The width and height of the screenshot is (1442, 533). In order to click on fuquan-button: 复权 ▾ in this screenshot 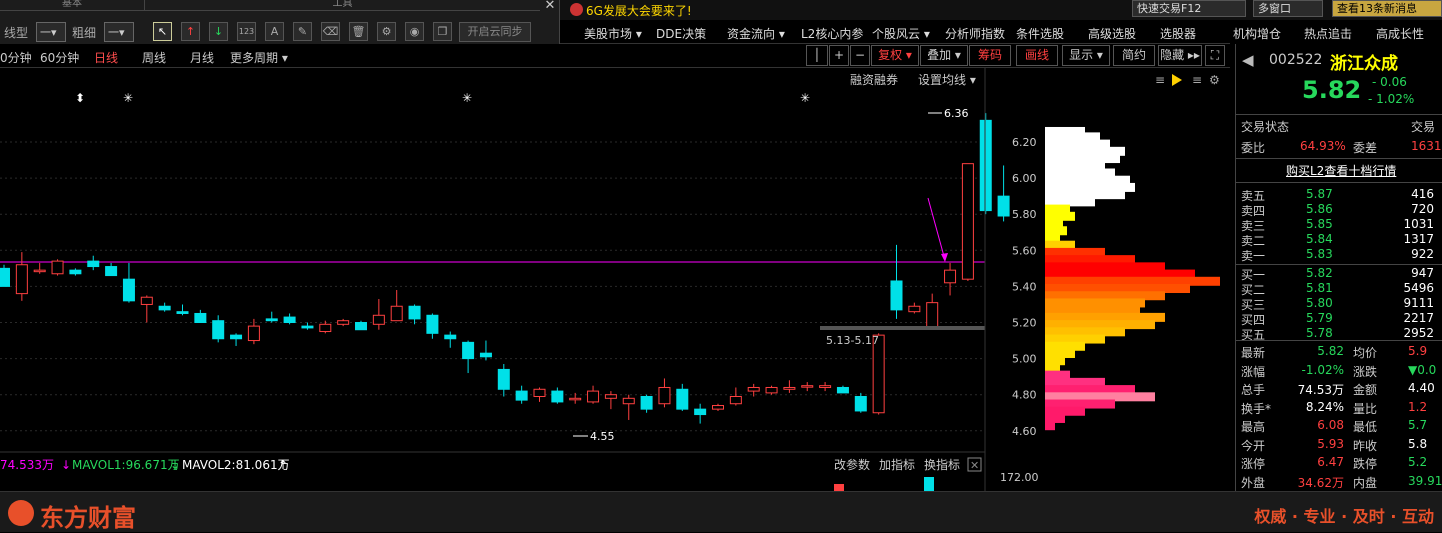, I will do `click(895, 55)`.